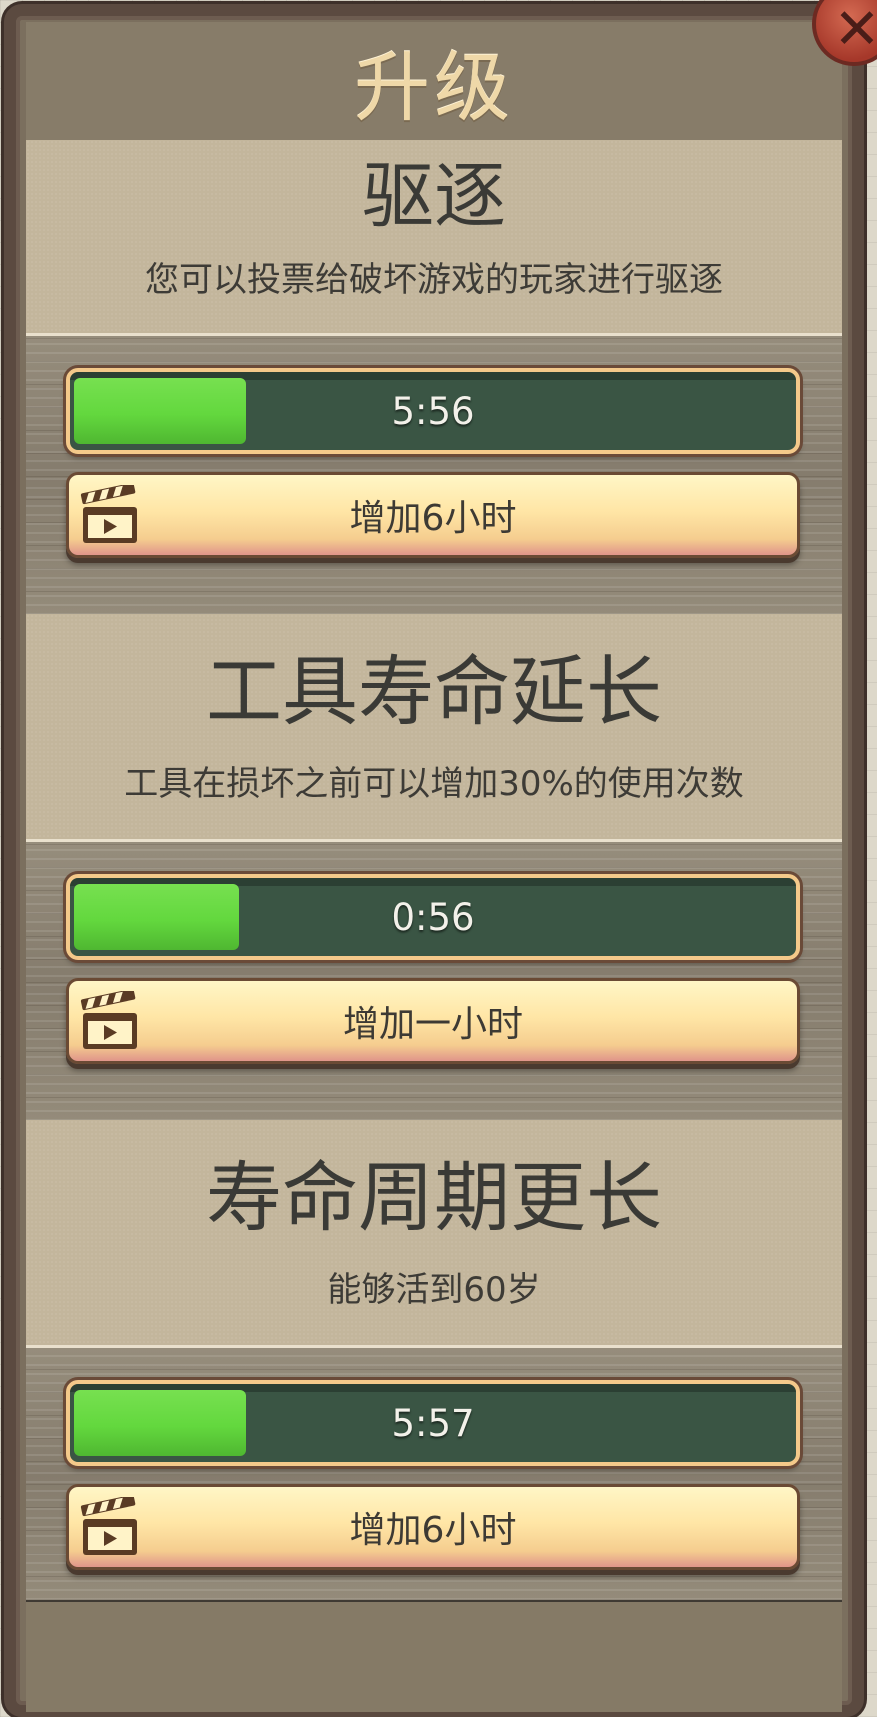 This screenshot has width=877, height=1717. I want to click on upgrade-name: 驱逐, so click(433, 196).